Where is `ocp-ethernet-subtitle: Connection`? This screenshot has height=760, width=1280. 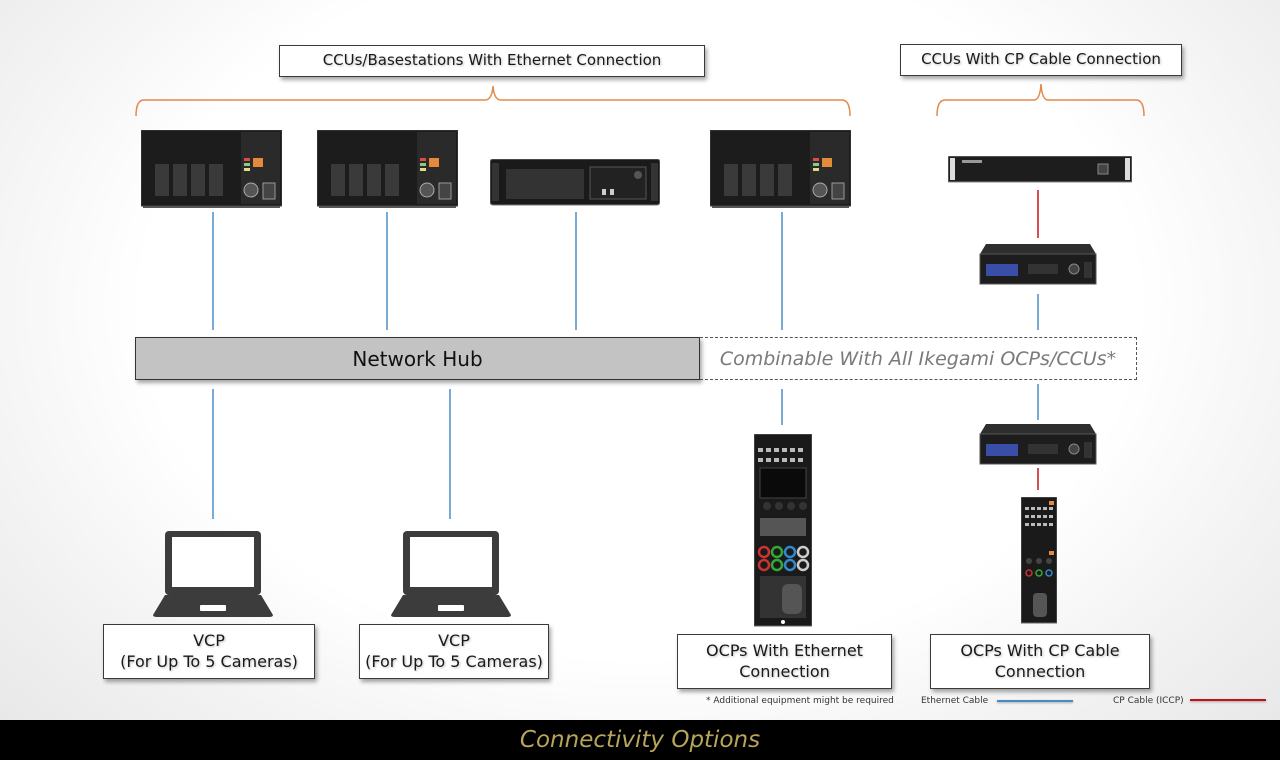
ocp-ethernet-subtitle: Connection is located at coordinates (784, 671).